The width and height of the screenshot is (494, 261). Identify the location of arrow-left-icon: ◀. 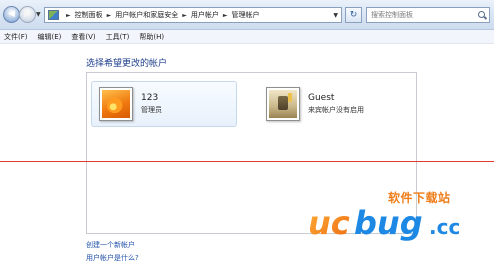
(11, 14).